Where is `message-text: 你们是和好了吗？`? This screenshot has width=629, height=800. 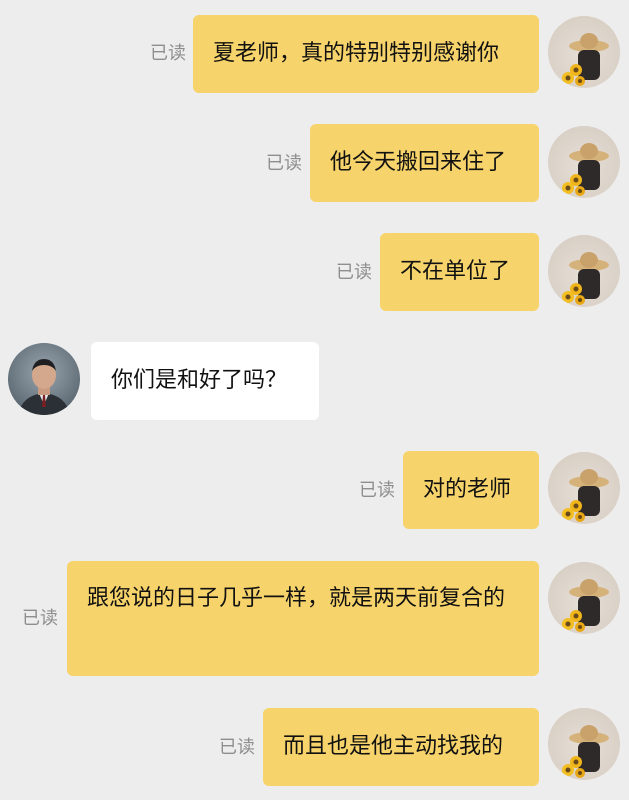 message-text: 你们是和好了吗？ is located at coordinates (199, 380).